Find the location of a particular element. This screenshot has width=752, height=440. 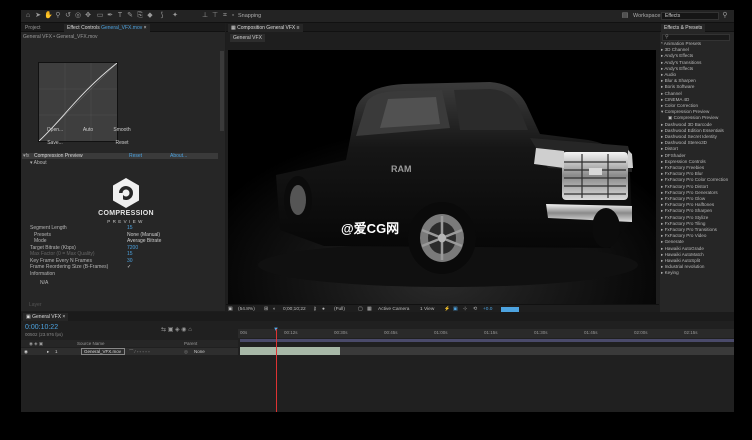

camera-orbit-icon: ◎ is located at coordinates (78, 16).